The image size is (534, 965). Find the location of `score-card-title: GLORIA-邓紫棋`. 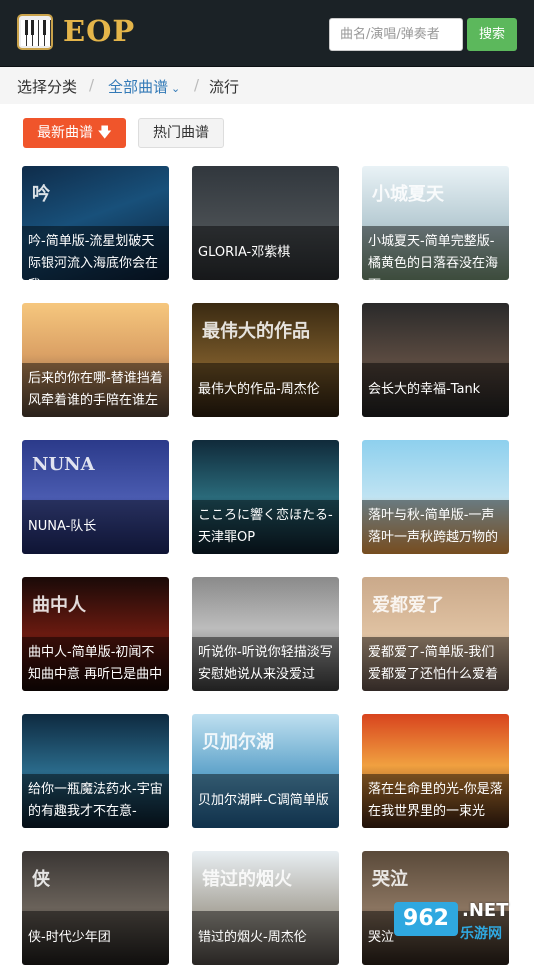

score-card-title: GLORIA-邓紫棋 is located at coordinates (265, 253).